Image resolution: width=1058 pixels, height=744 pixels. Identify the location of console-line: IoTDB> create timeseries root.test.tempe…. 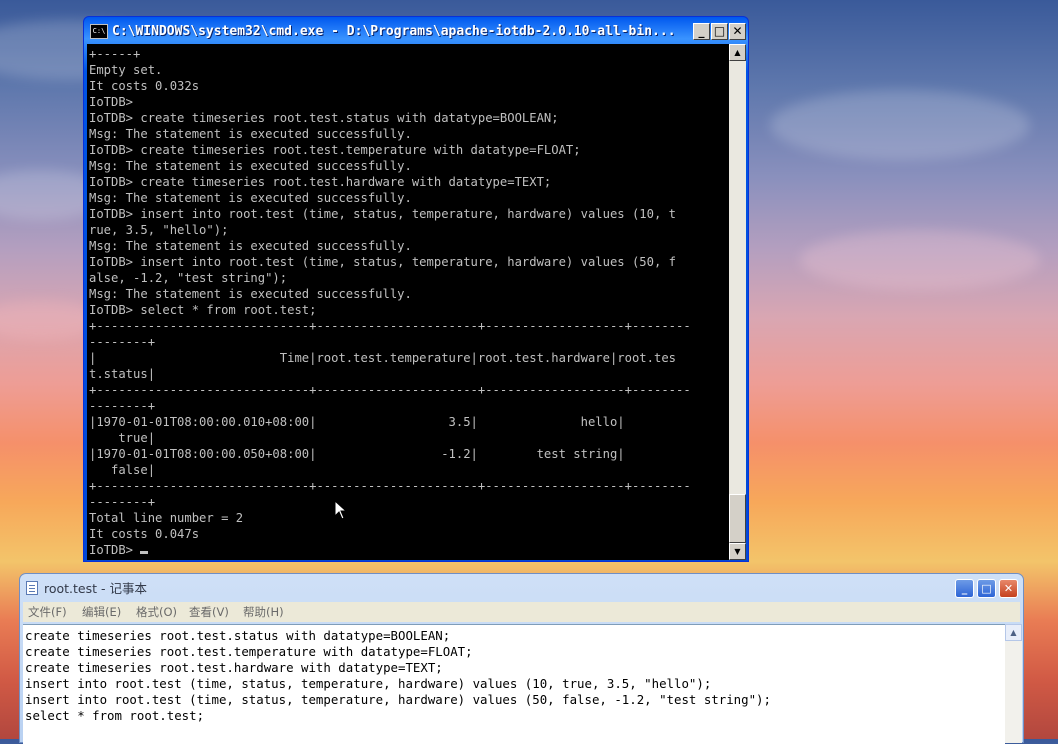
(335, 150).